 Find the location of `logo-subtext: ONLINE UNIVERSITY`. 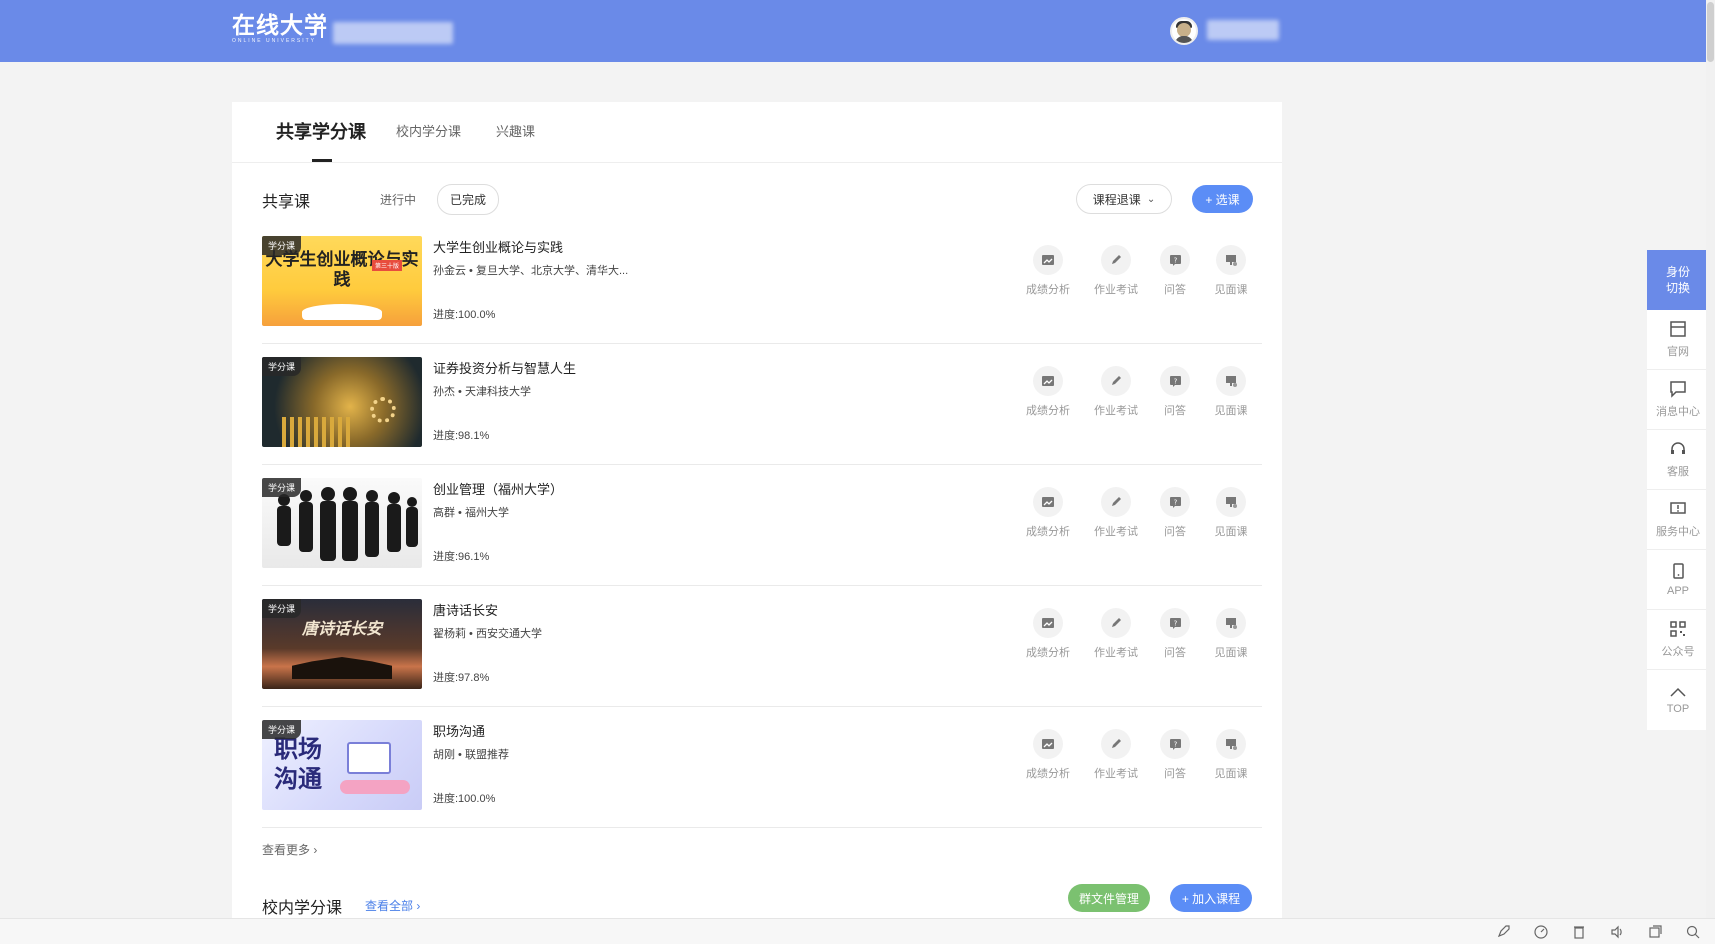

logo-subtext: ONLINE UNIVERSITY is located at coordinates (274, 41).